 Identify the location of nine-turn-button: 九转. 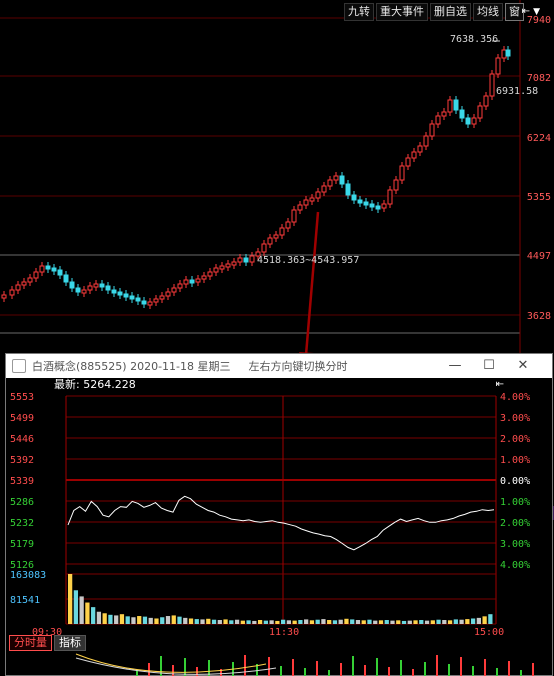
(359, 12).